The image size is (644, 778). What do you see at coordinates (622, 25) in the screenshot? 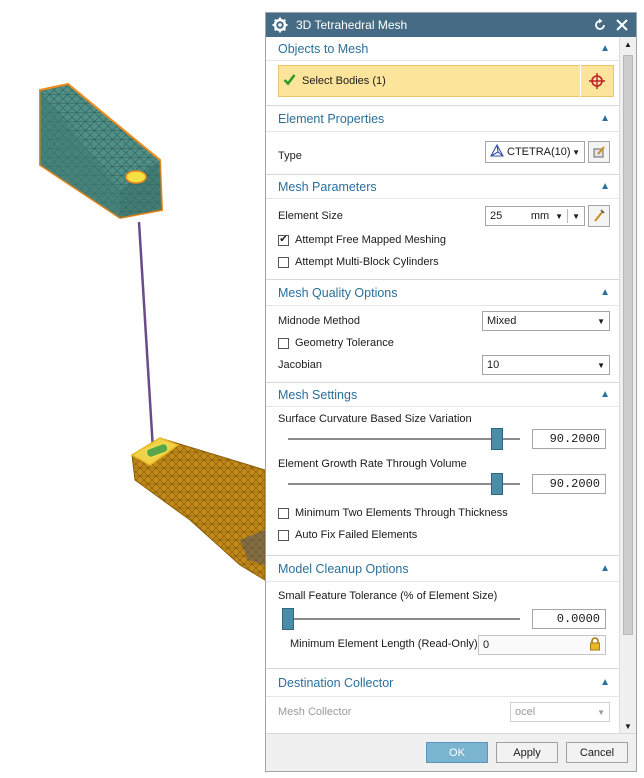
I see `close-icon` at bounding box center [622, 25].